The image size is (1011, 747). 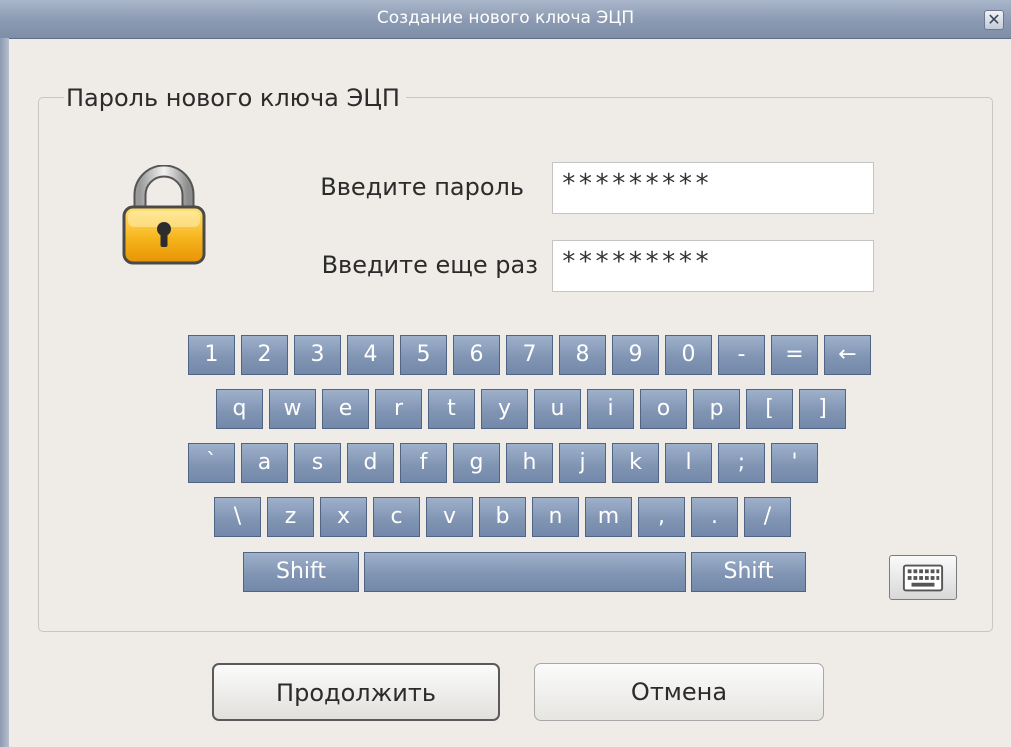 What do you see at coordinates (748, 572) in the screenshot?
I see `key-shift-right: Shift` at bounding box center [748, 572].